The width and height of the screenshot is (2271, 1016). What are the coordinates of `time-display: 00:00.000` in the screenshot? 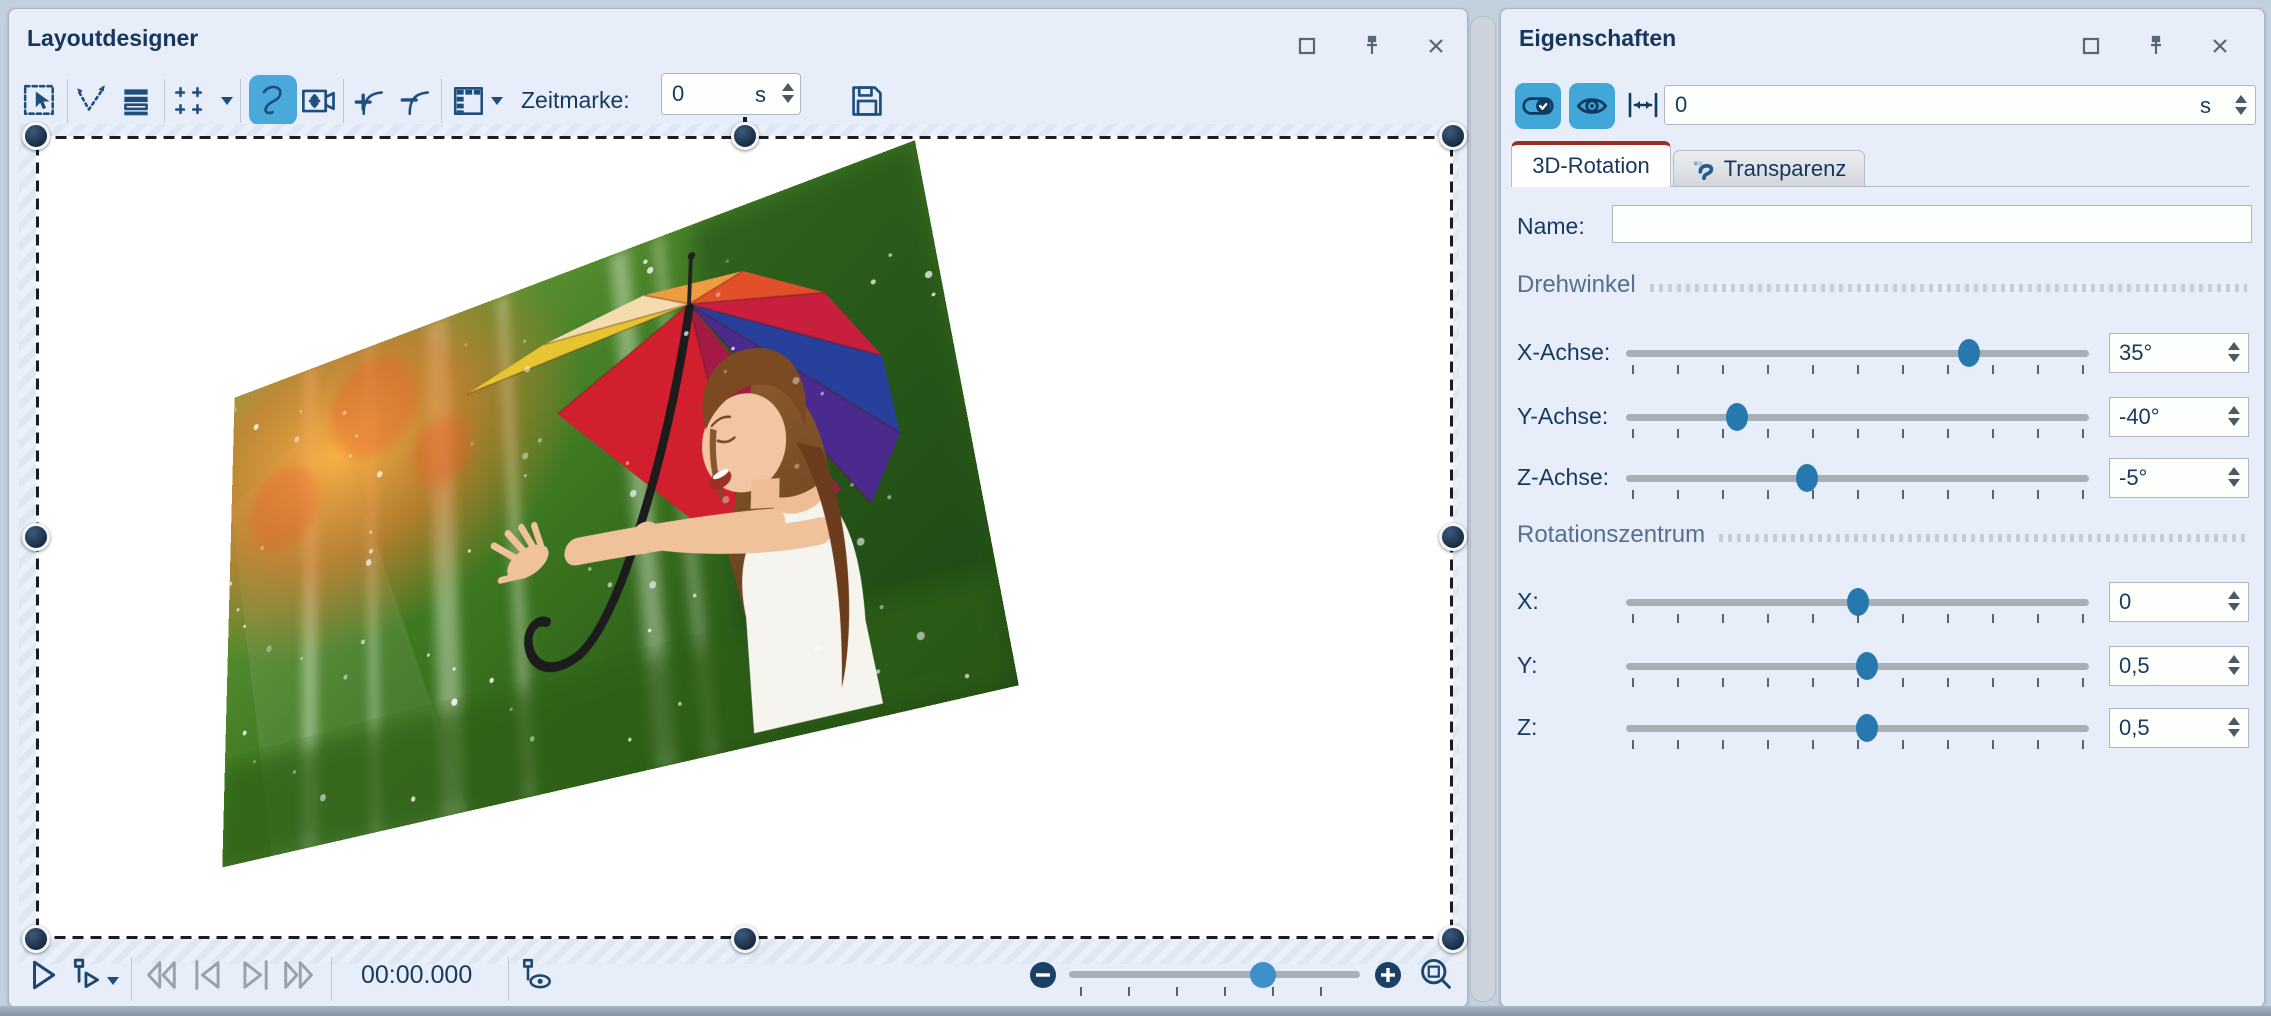 It's located at (417, 975).